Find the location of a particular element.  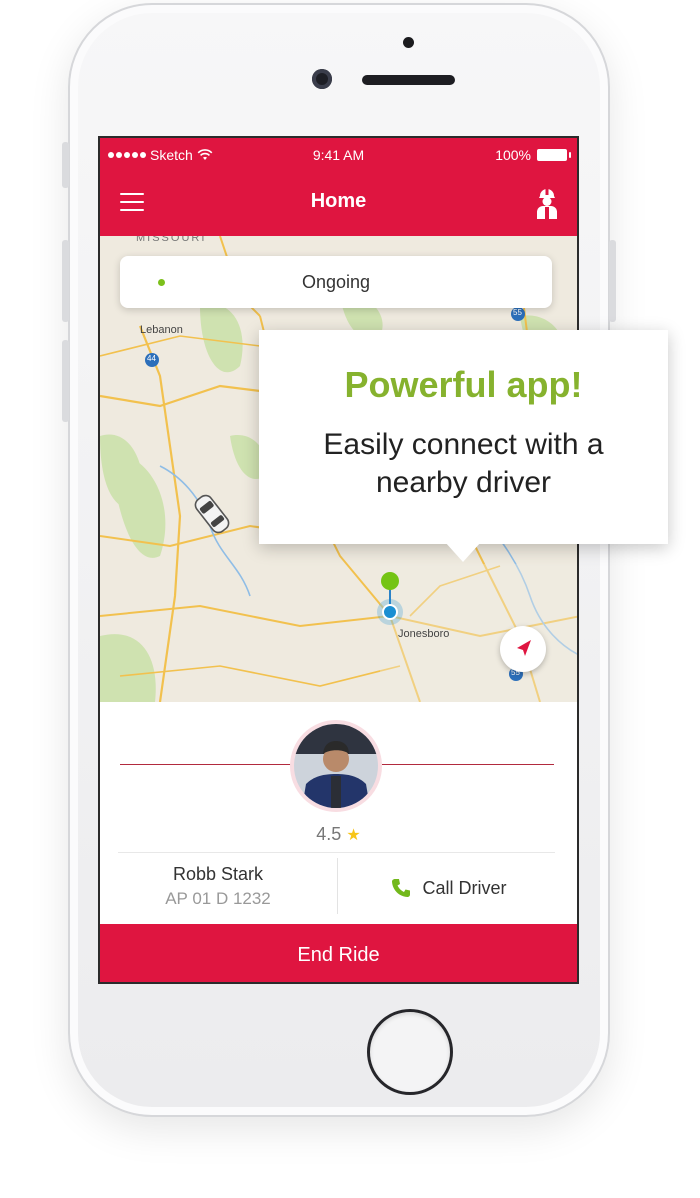

call-driver-label: Call Driver is located at coordinates (464, 887).